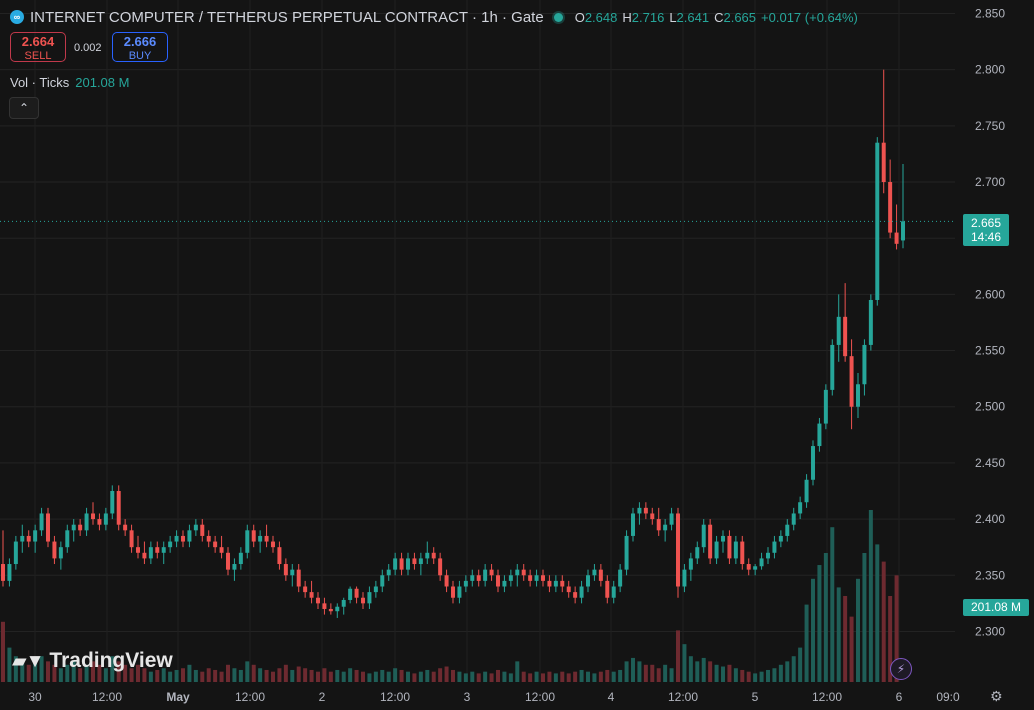  What do you see at coordinates (990, 351) in the screenshot?
I see `y-tick-label: 2.550` at bounding box center [990, 351].